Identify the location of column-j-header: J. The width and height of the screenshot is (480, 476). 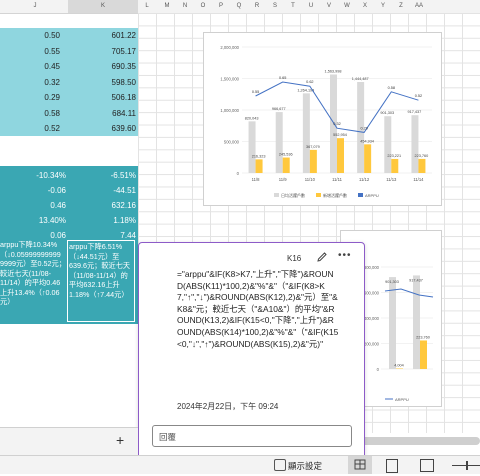
(35, 6).